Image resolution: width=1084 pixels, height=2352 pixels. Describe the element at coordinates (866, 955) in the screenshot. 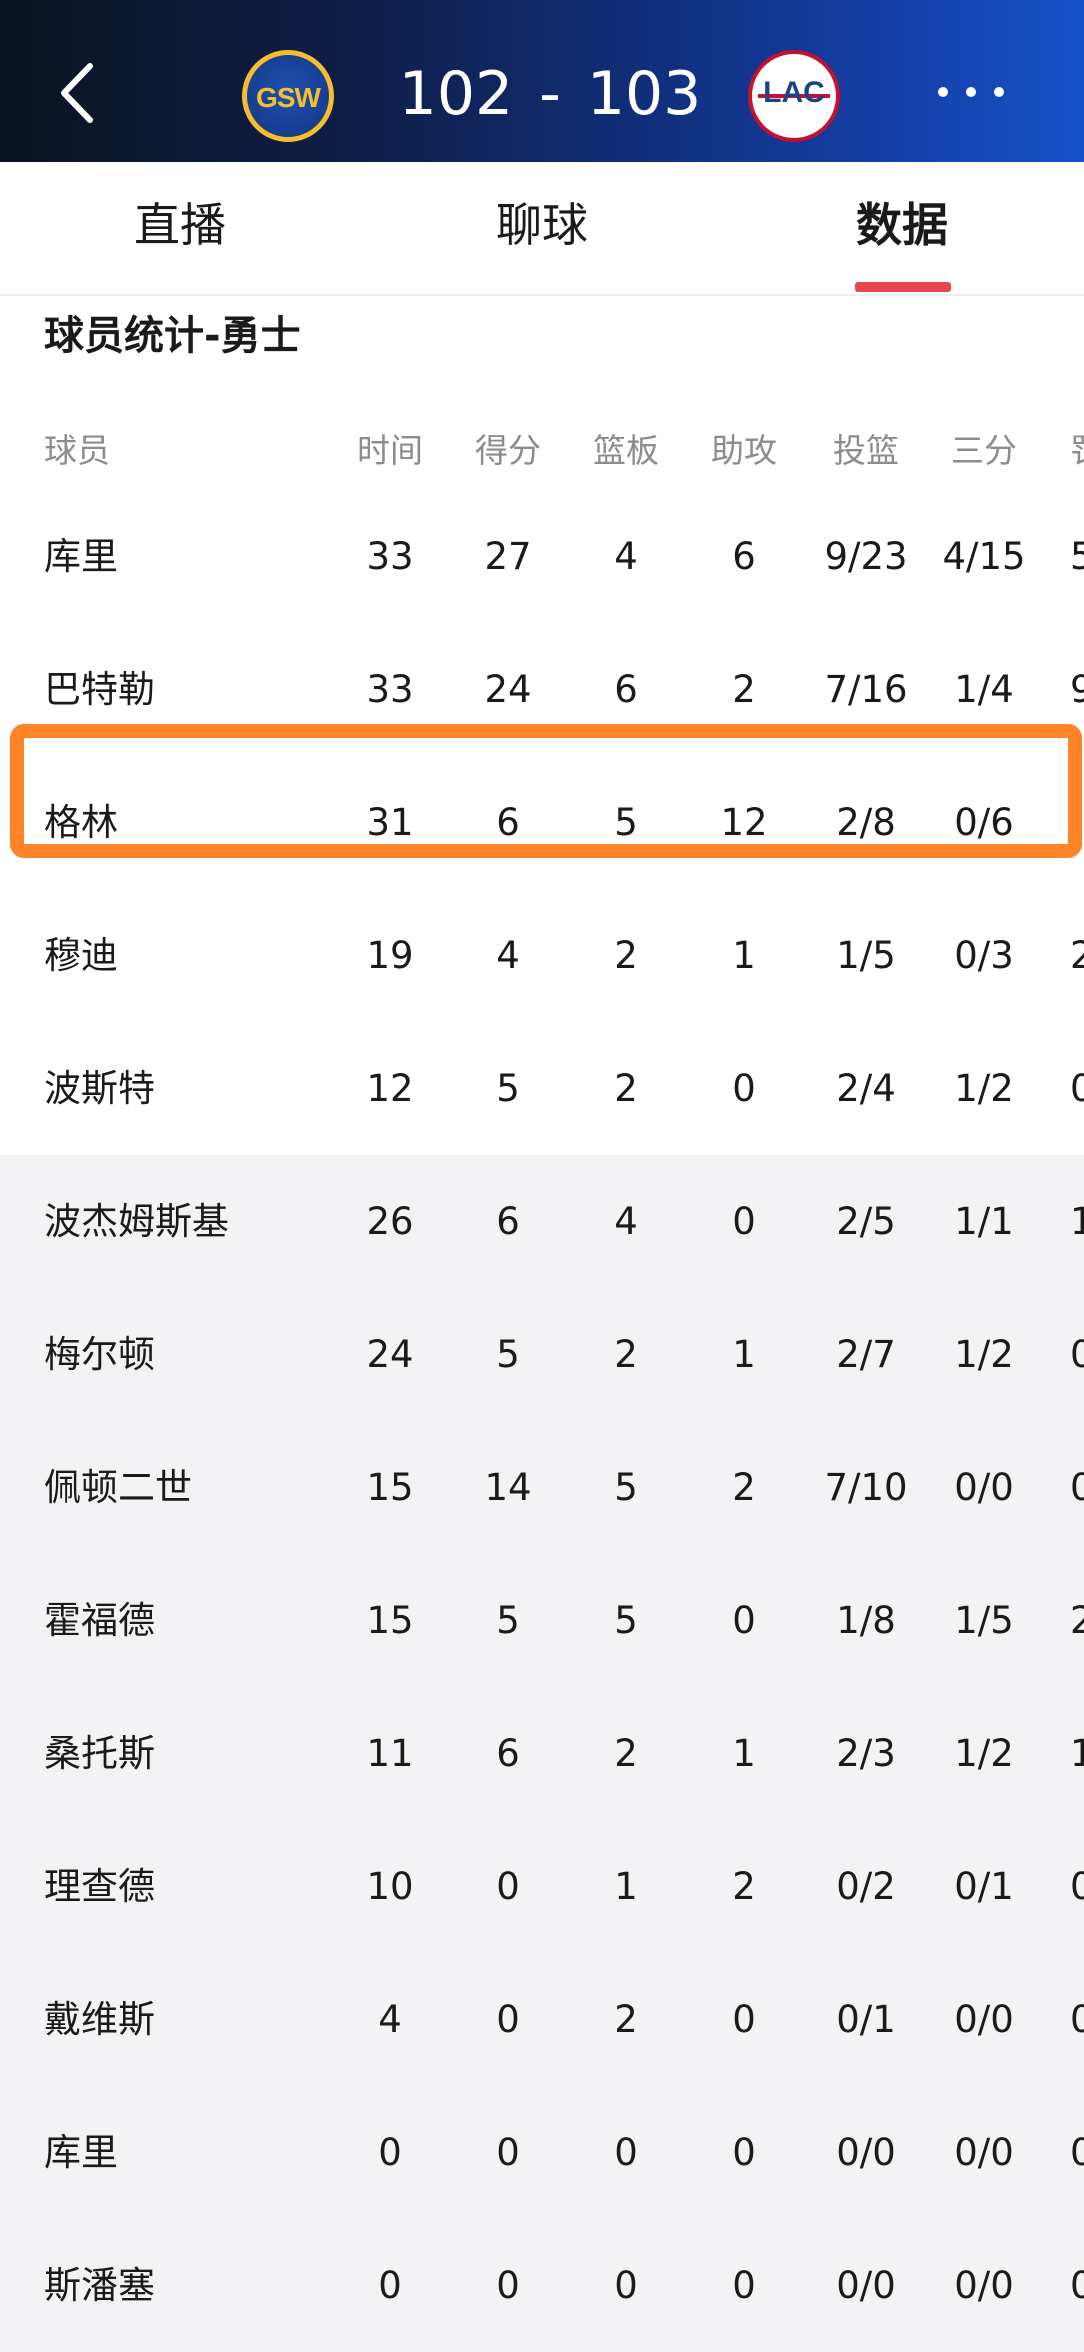

I see `field-goals-cell: 1/5` at that location.